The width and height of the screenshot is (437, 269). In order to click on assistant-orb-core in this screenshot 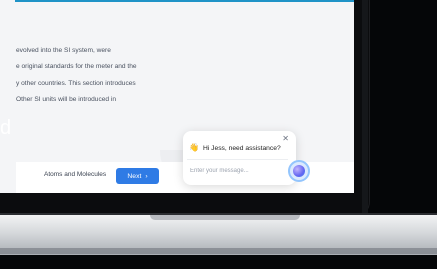, I will do `click(299, 171)`.